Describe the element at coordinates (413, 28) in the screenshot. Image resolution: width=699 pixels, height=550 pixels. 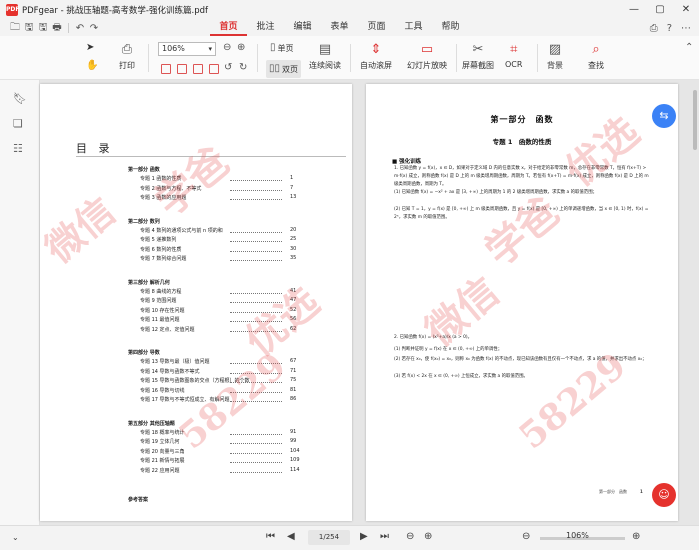
I see `tab-tools: 工具` at that location.